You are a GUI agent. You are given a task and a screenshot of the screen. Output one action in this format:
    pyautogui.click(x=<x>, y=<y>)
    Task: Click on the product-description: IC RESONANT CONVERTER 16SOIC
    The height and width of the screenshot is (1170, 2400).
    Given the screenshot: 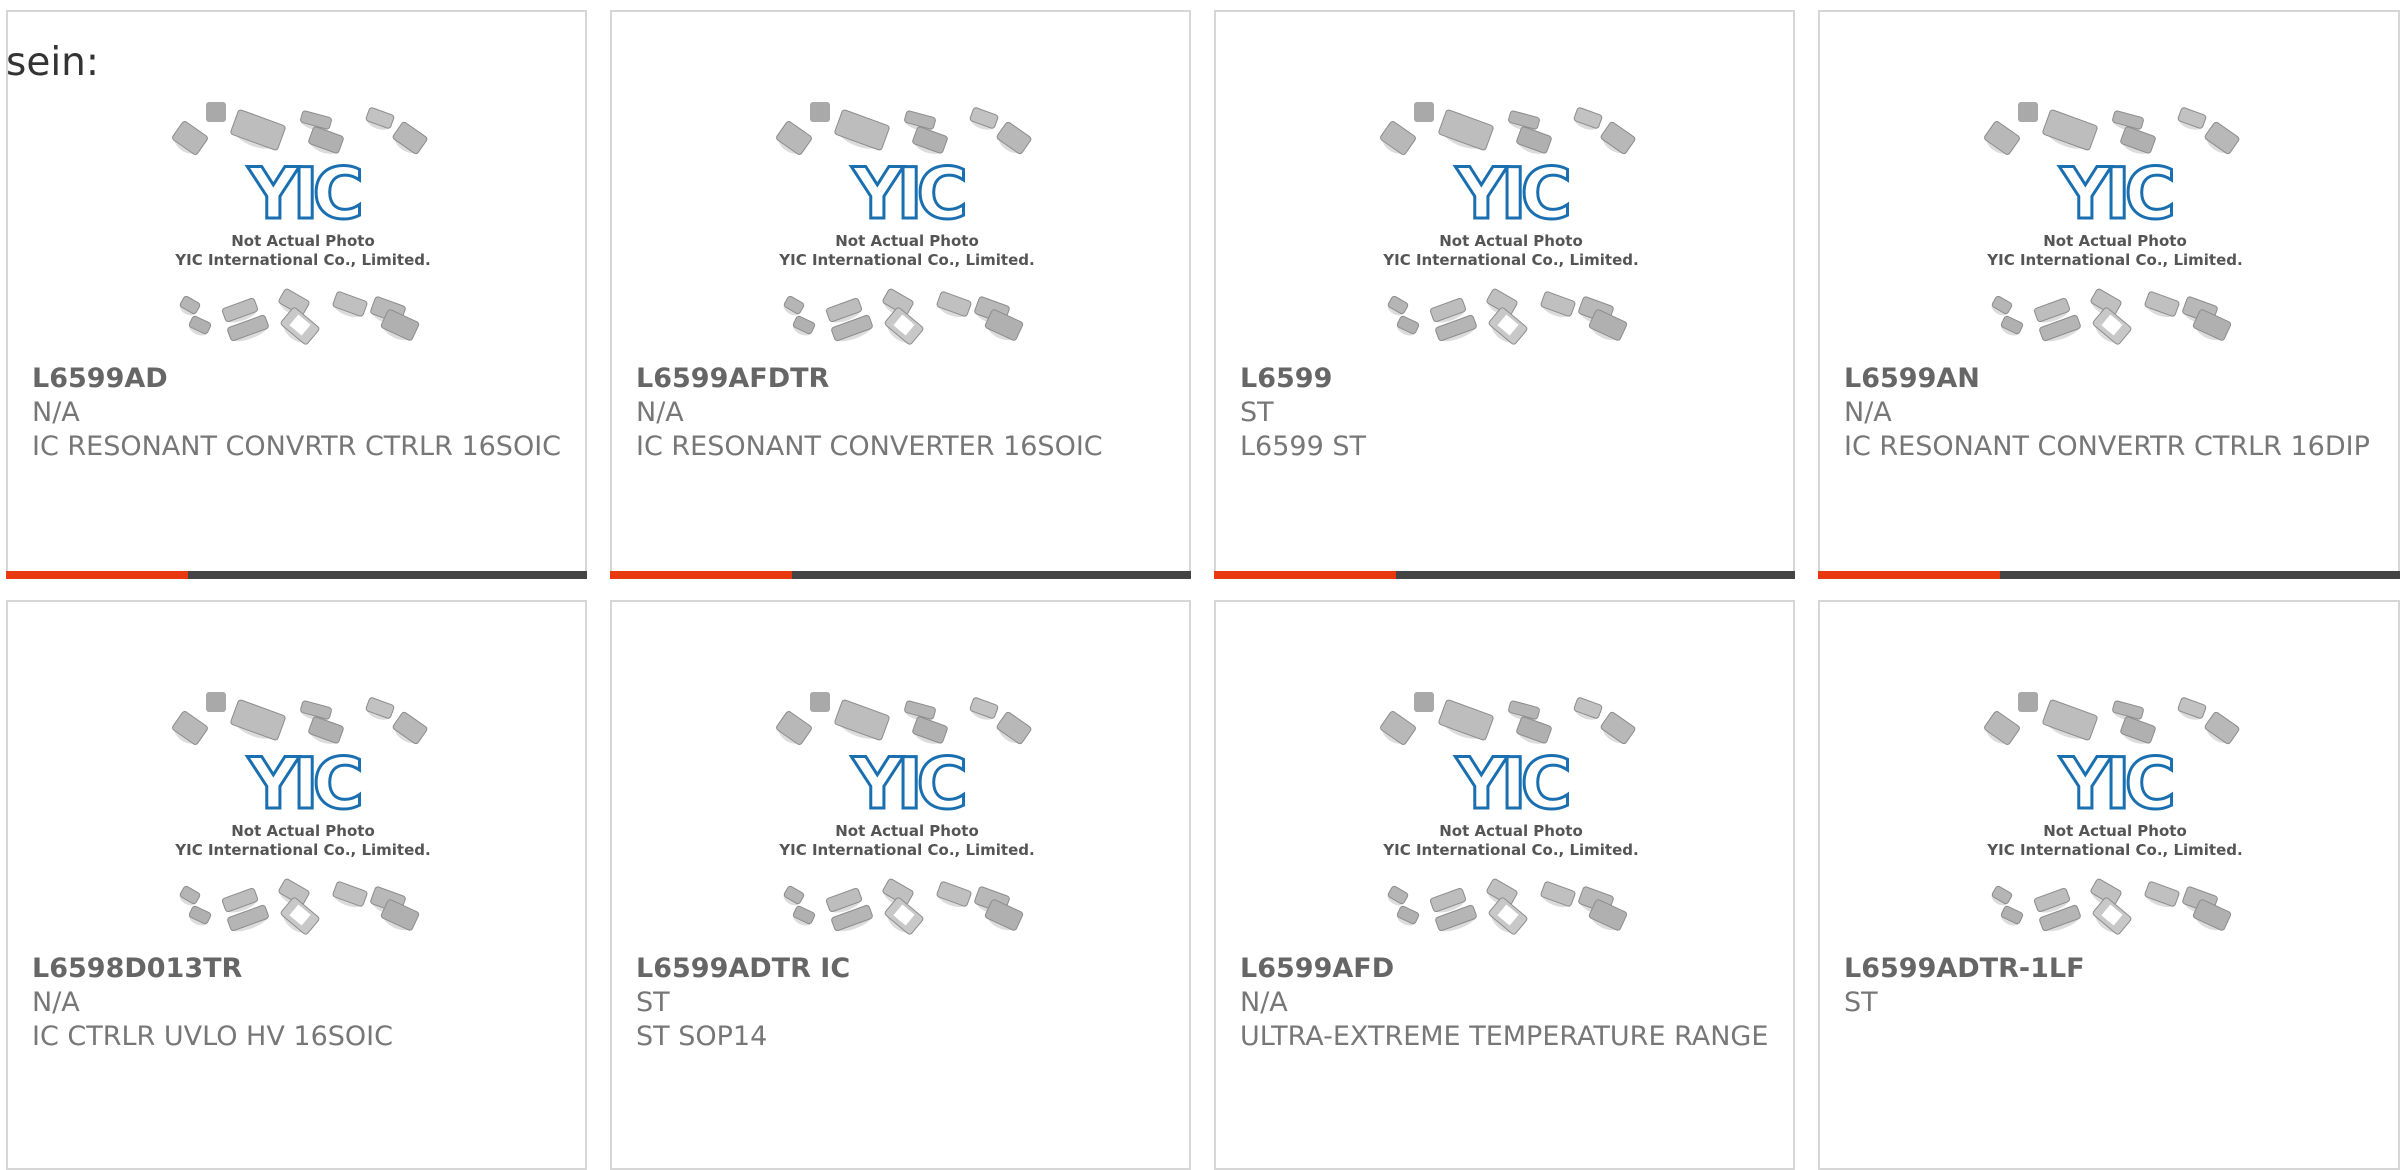 What is the action you would take?
    pyautogui.click(x=869, y=446)
    